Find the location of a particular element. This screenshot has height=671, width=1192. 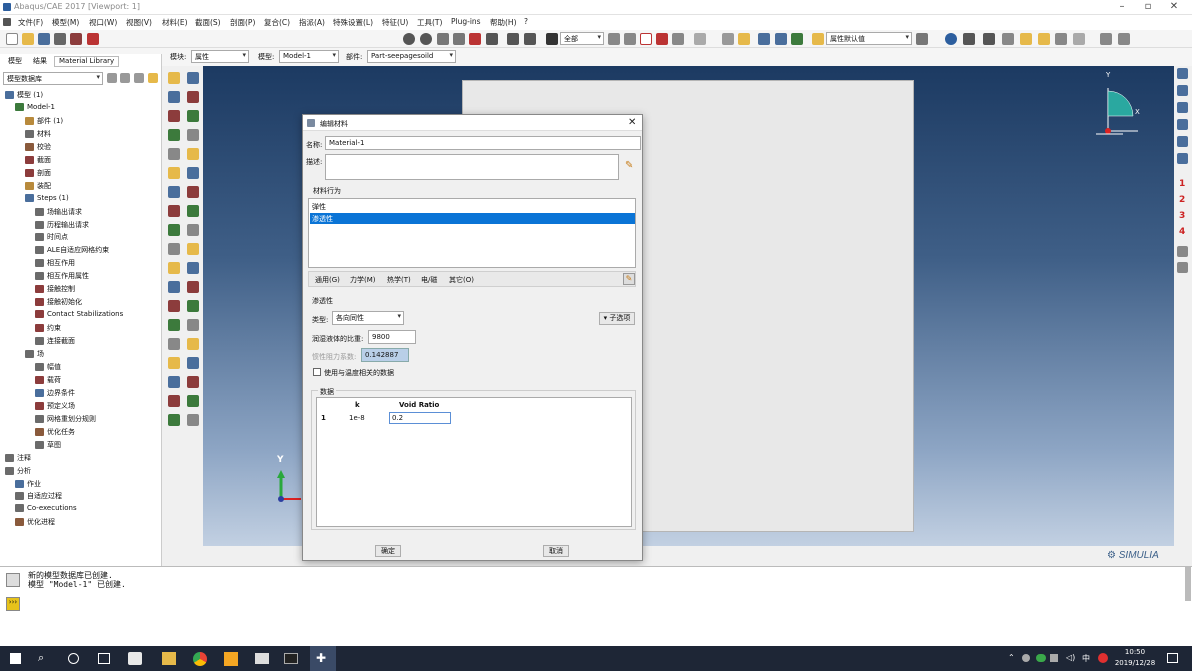

tree-item: 截面 is located at coordinates (38, 160).